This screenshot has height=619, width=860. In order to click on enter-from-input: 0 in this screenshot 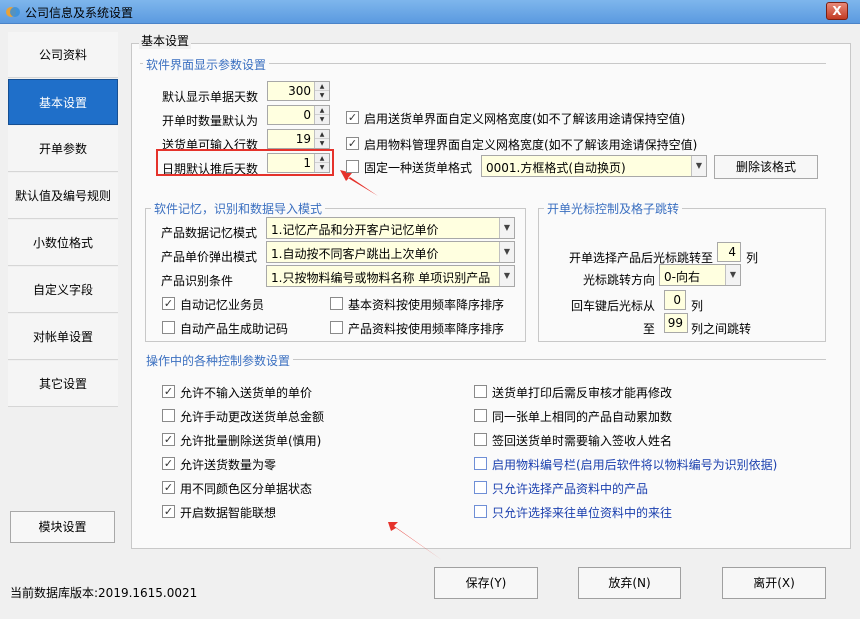, I will do `click(675, 300)`.